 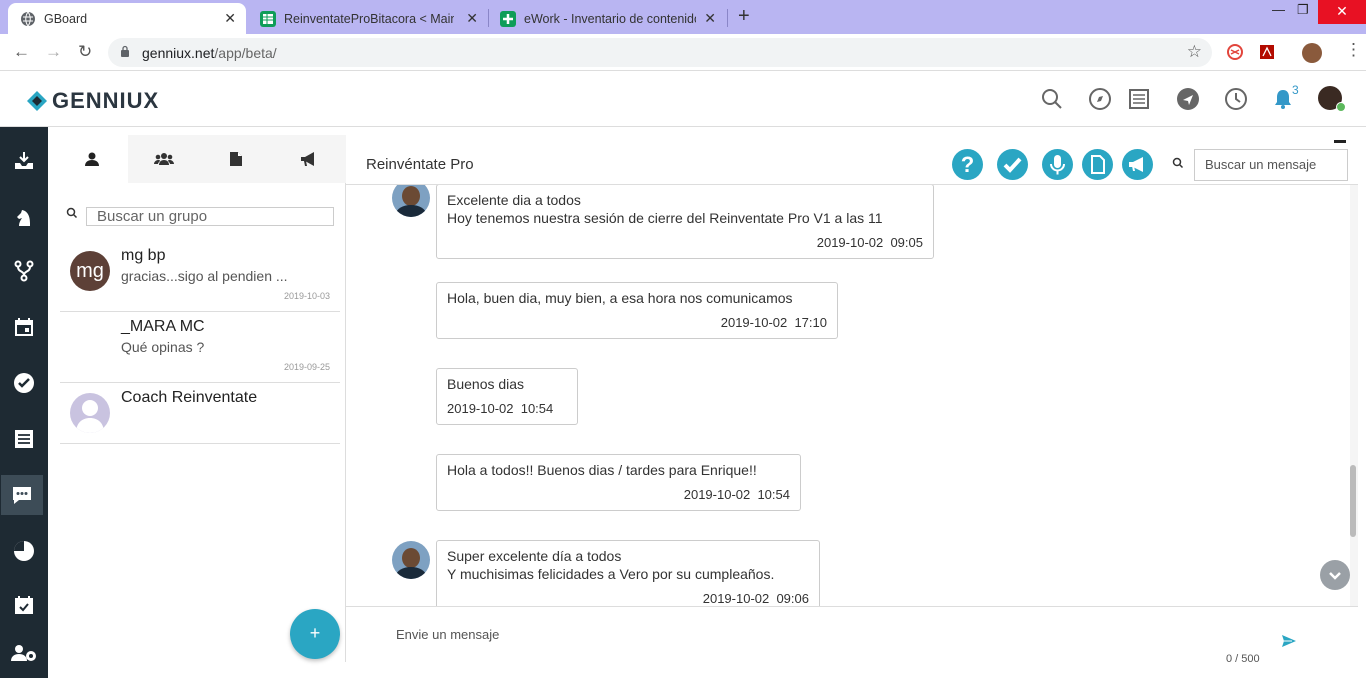 I want to click on tasks-button, so click(x=1012, y=164).